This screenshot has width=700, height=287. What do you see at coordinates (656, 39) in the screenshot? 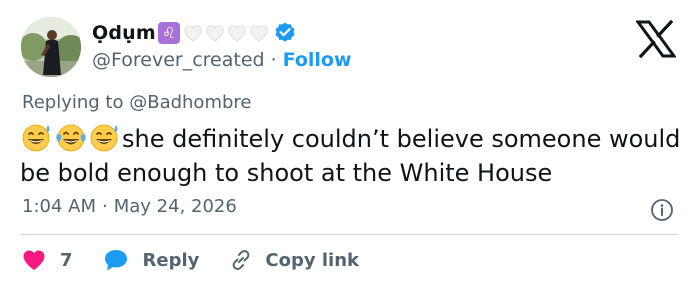
I see `x-logo-icon` at bounding box center [656, 39].